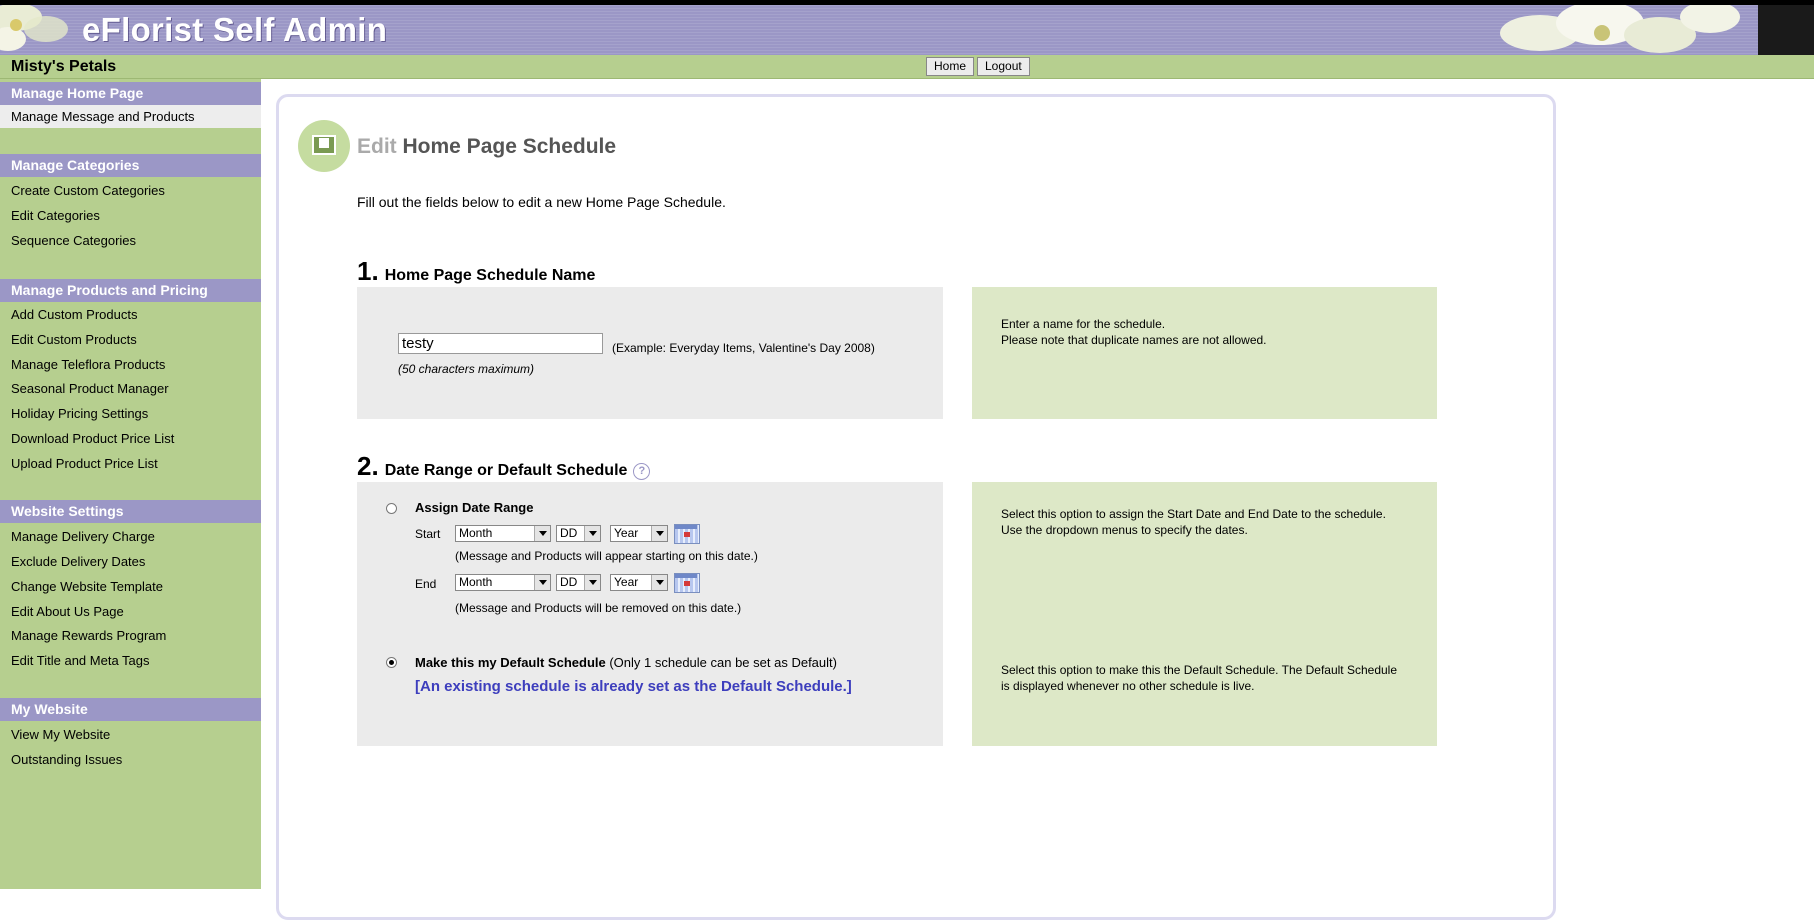  What do you see at coordinates (130, 116) in the screenshot?
I see `sidebar-item-manage-message-and-products: Manage Message and Products` at bounding box center [130, 116].